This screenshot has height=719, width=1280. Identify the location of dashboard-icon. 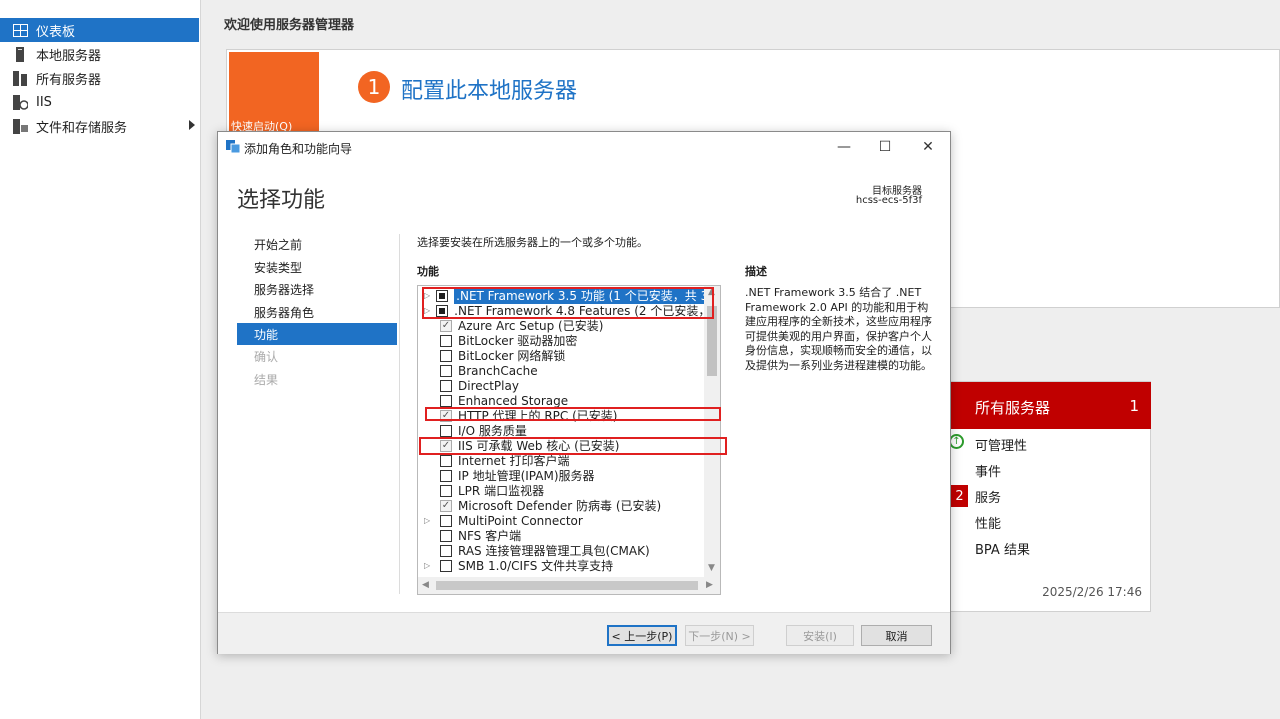
(20, 30).